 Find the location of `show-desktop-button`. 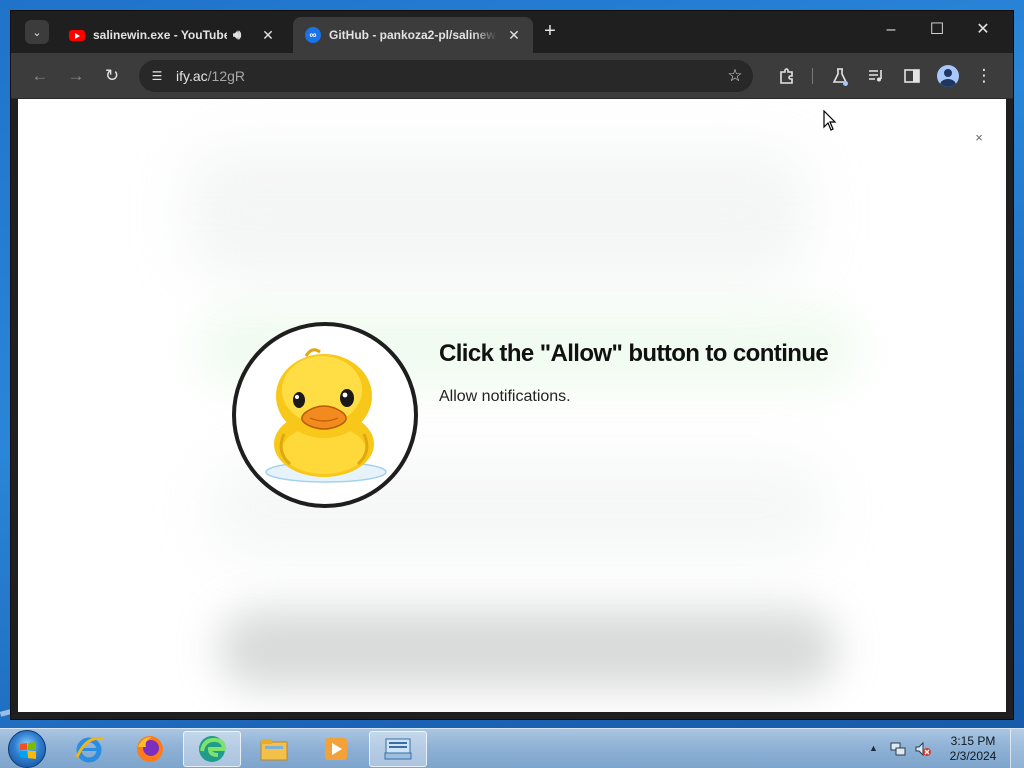

show-desktop-button is located at coordinates (1017, 748).